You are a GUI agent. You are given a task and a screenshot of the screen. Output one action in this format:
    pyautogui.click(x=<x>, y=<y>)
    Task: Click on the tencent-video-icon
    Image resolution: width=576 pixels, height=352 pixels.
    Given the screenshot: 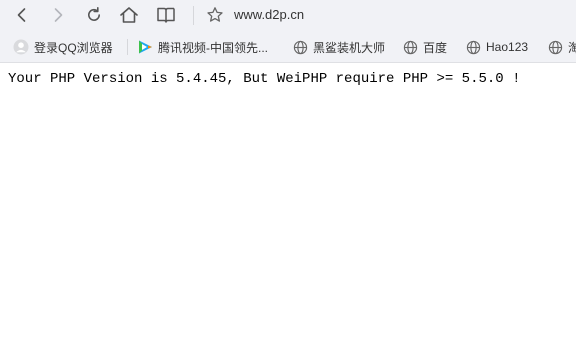 What is the action you would take?
    pyautogui.click(x=145, y=47)
    